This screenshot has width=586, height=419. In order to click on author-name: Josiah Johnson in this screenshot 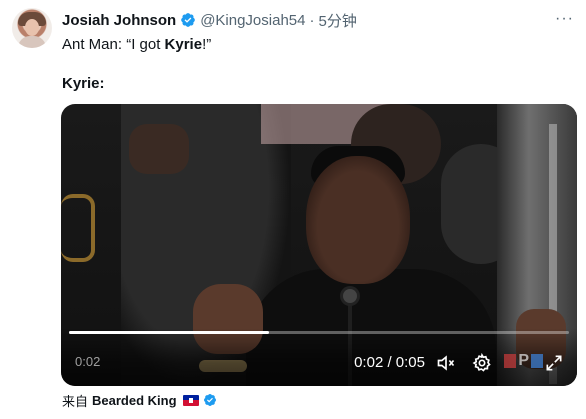, I will do `click(119, 20)`.